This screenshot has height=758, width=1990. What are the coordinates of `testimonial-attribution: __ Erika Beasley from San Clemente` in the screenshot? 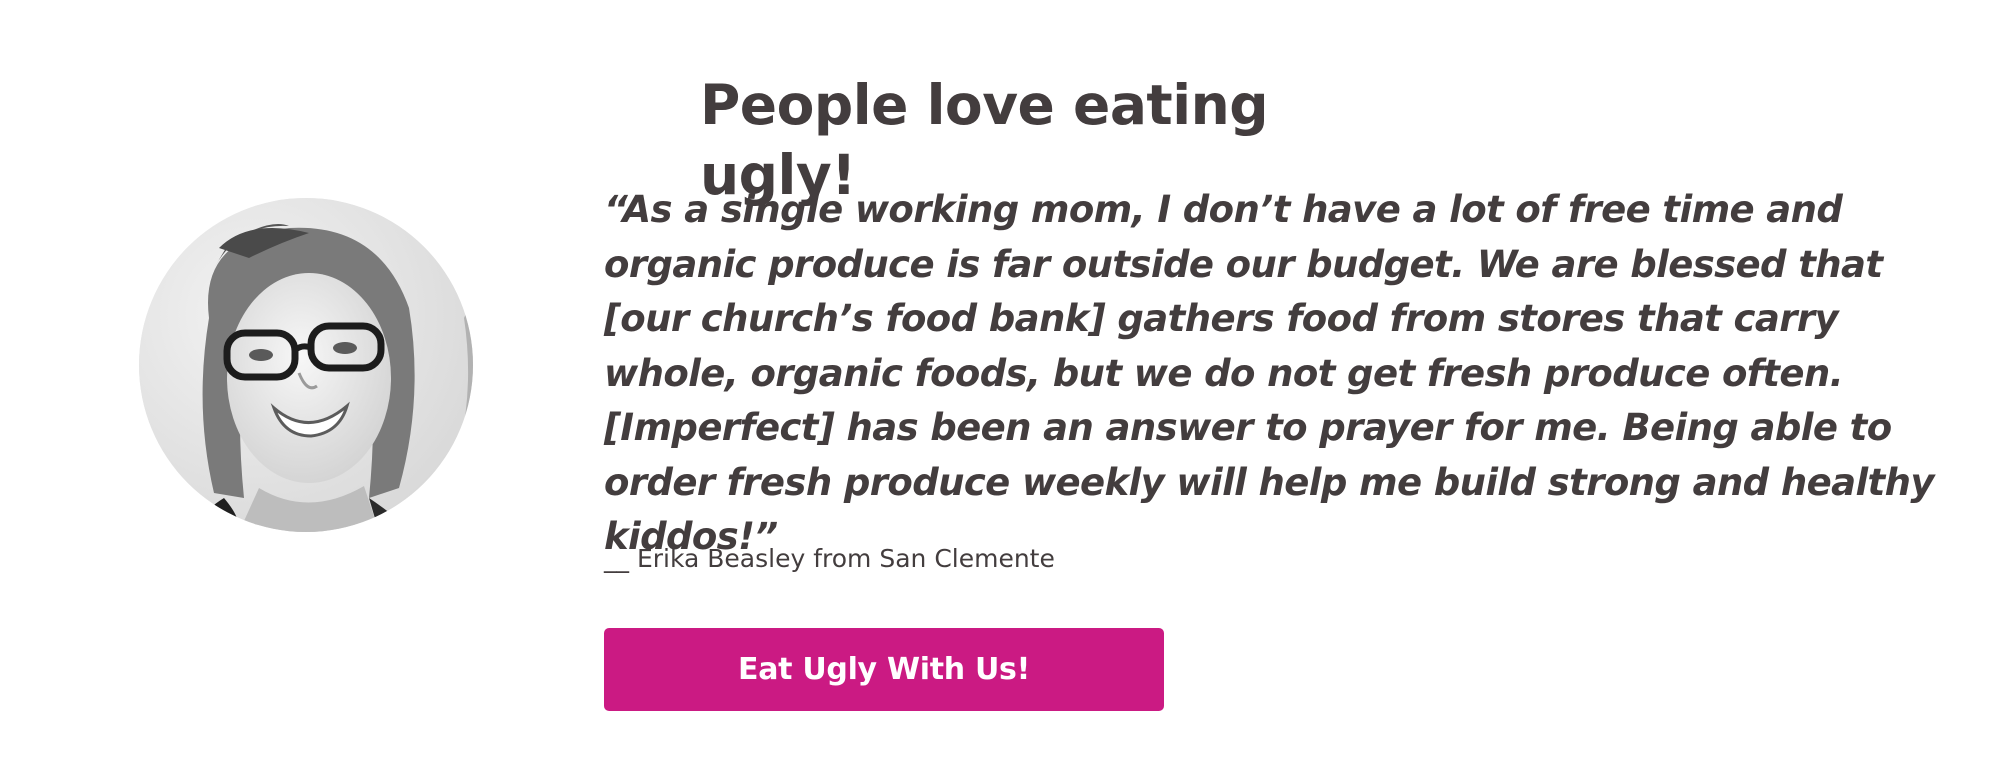 It's located at (829, 558).